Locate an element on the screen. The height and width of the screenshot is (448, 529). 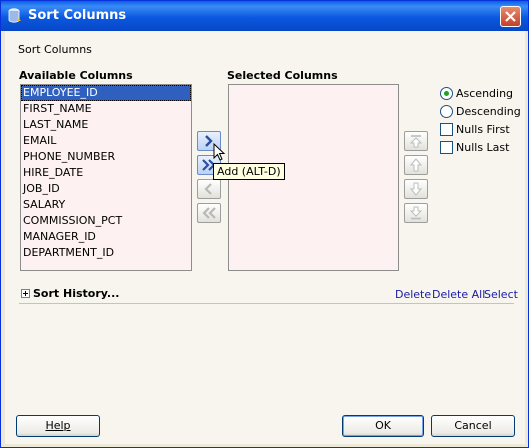
list-item: COMMISSION_PCT is located at coordinates (106, 221).